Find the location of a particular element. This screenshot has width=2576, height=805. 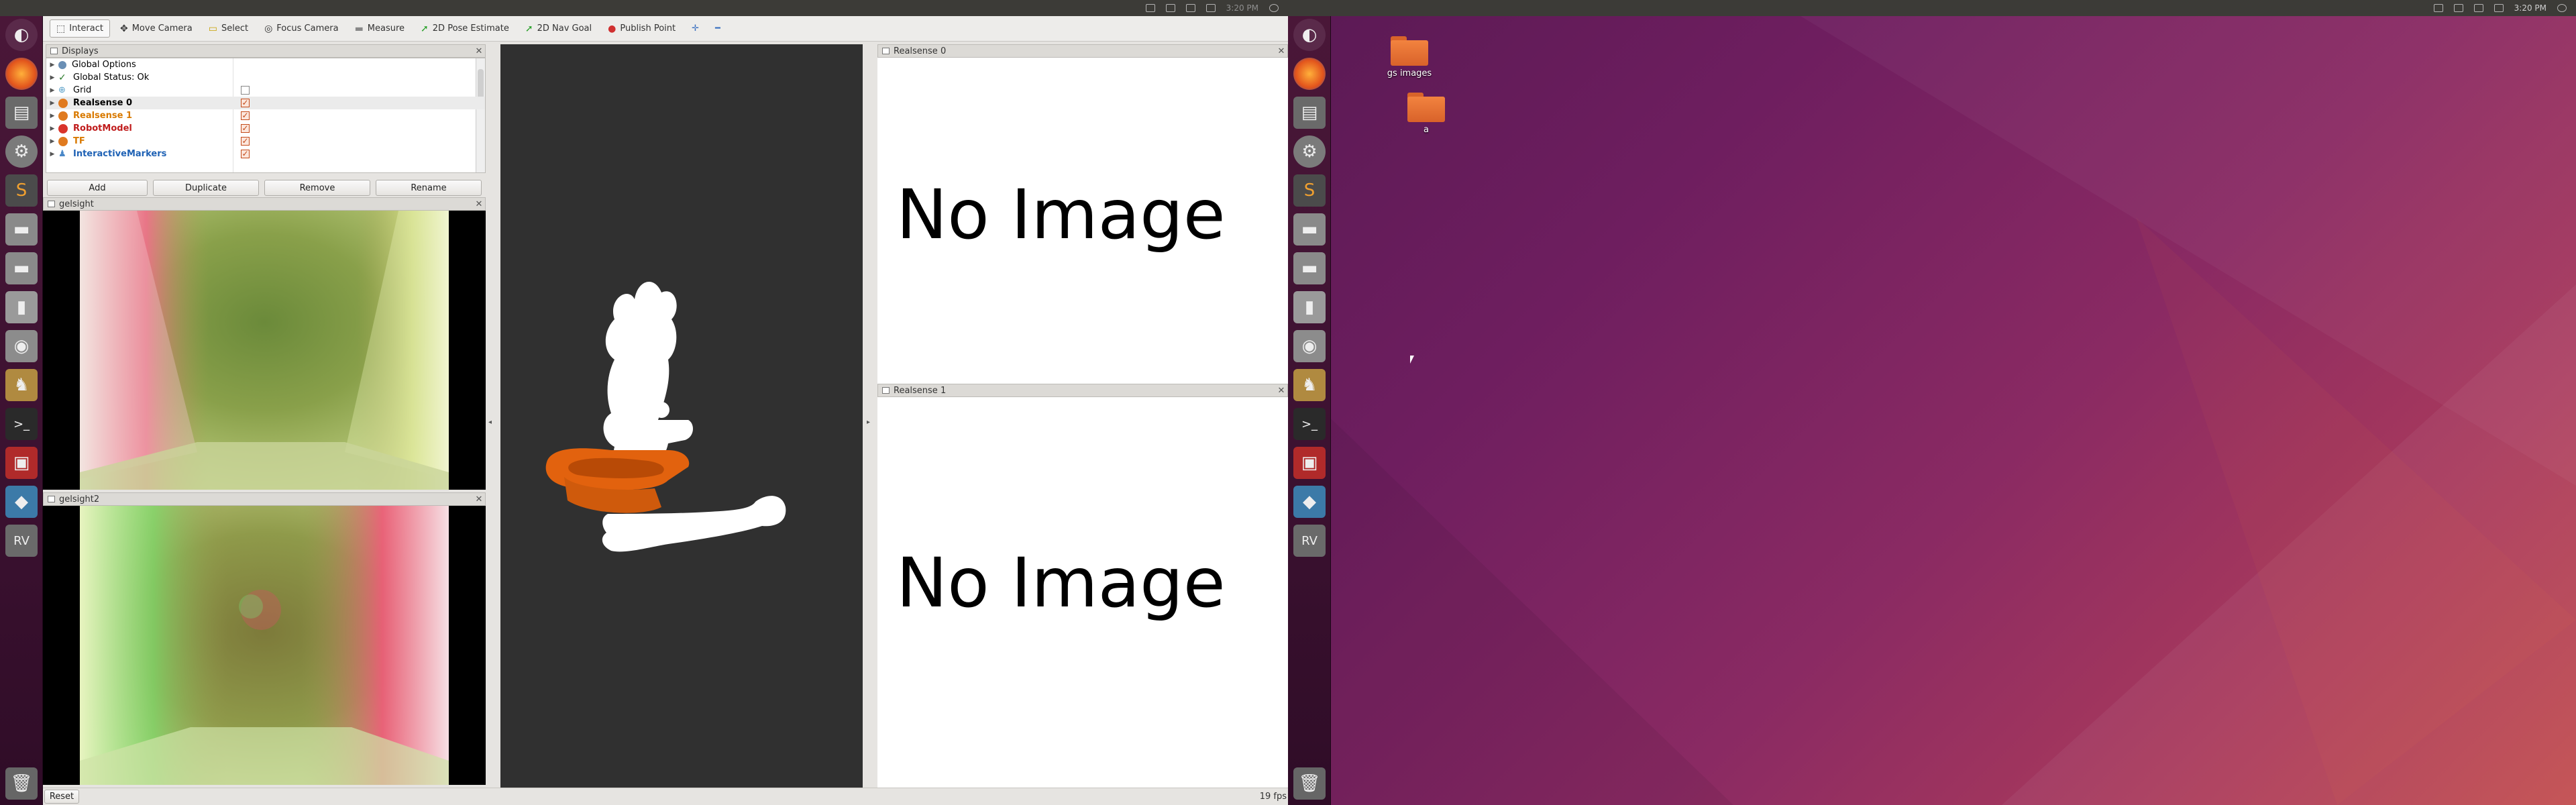

pose-estimate-tool-button: ➚ 2D Pose Estimate is located at coordinates (465, 28).